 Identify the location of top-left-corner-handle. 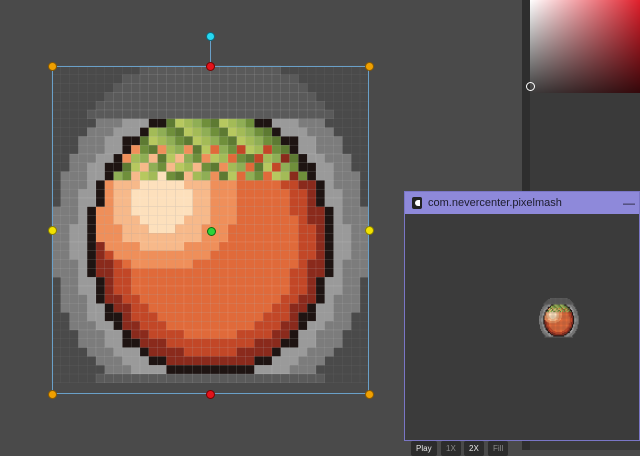
(52, 66).